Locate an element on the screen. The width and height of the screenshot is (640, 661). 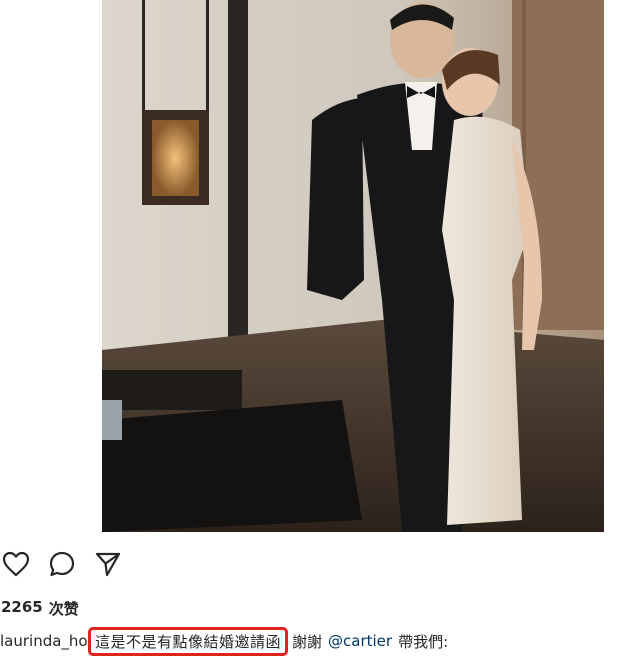
comment-button is located at coordinates (62, 564).